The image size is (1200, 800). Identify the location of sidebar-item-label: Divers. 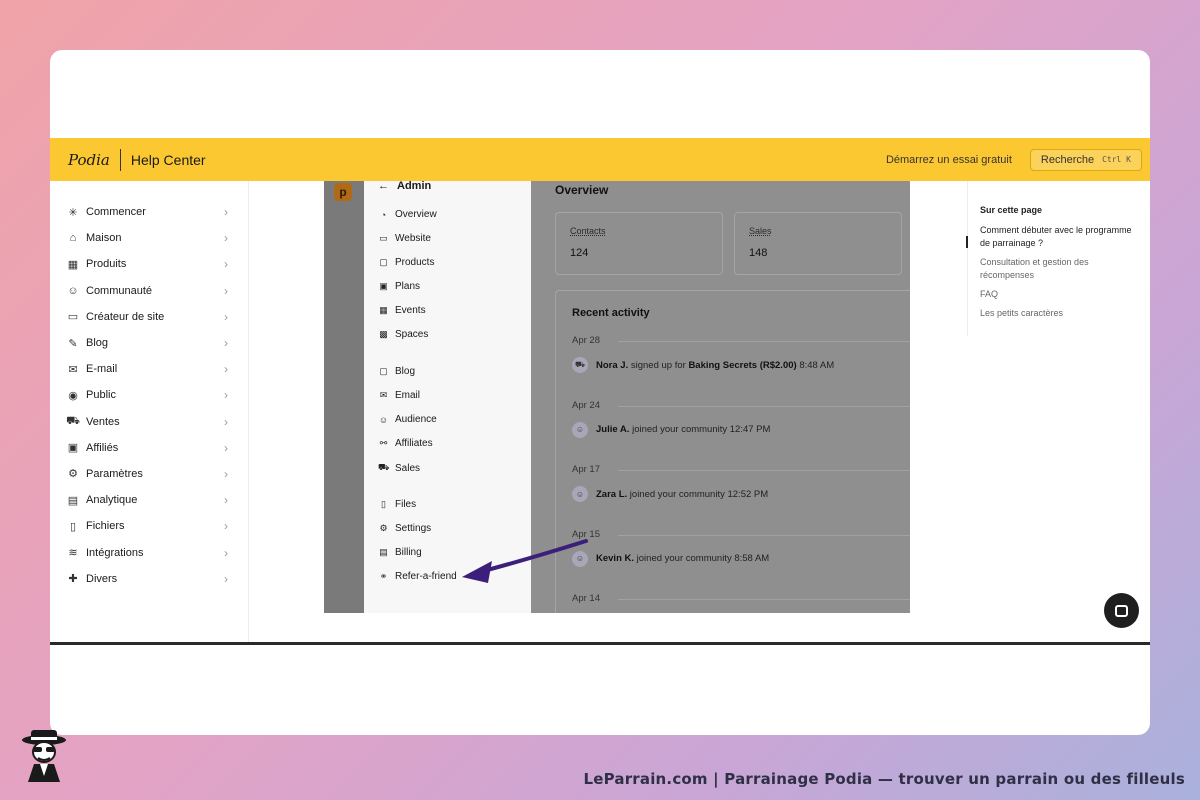
(102, 578).